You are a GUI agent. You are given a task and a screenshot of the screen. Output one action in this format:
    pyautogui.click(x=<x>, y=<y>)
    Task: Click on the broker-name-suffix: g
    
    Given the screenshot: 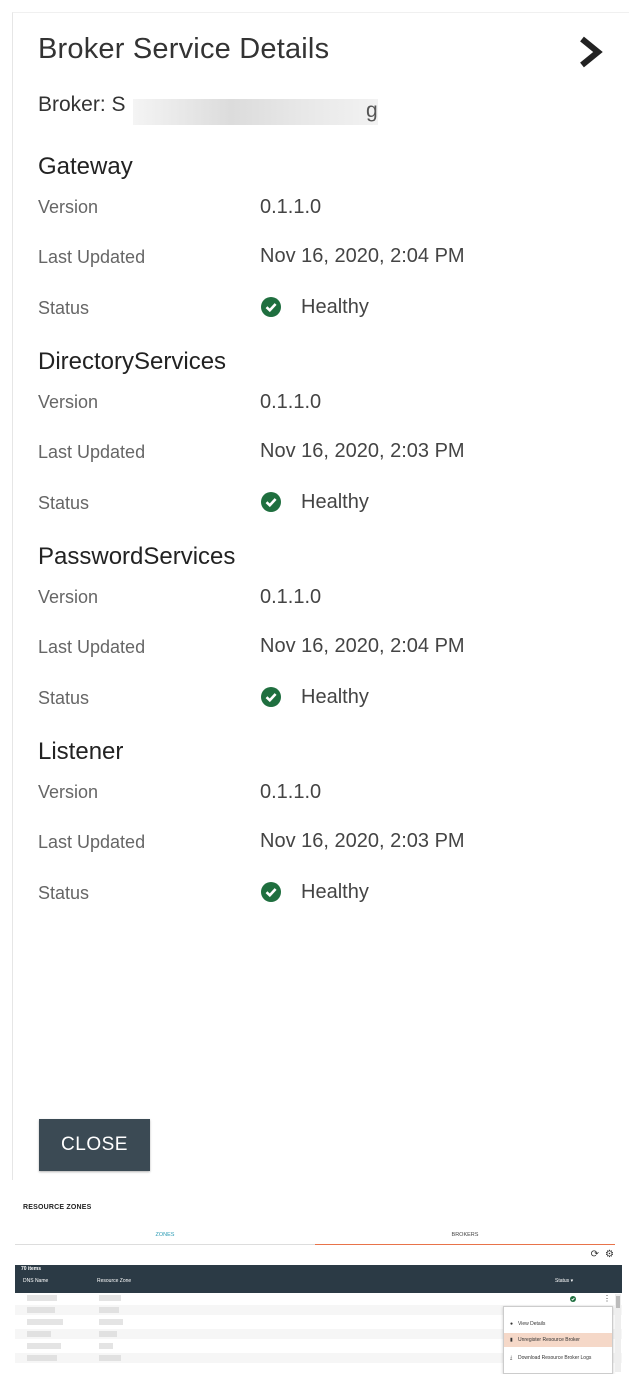 What is the action you would take?
    pyautogui.click(x=372, y=110)
    